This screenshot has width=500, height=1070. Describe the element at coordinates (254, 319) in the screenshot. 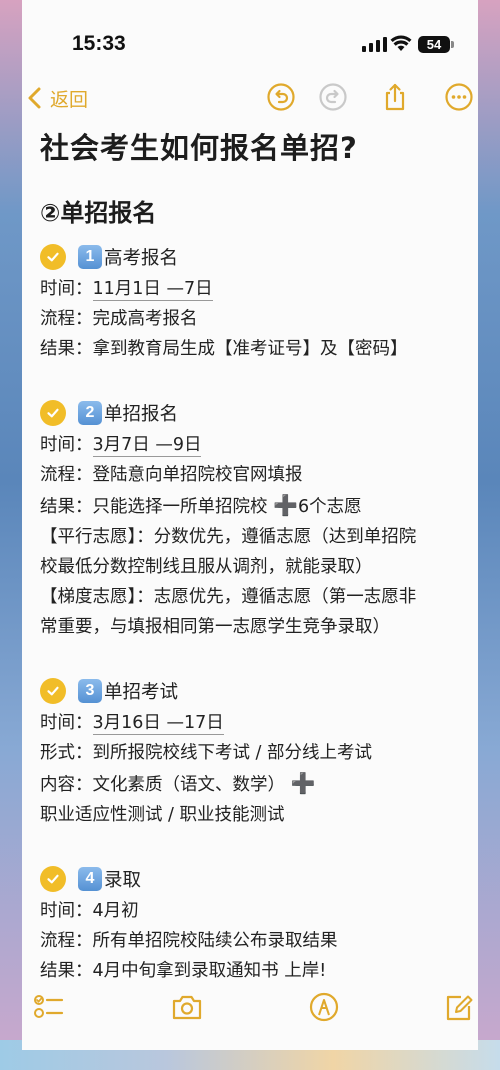

I see `step-line: 流程：完成高考报名` at that location.